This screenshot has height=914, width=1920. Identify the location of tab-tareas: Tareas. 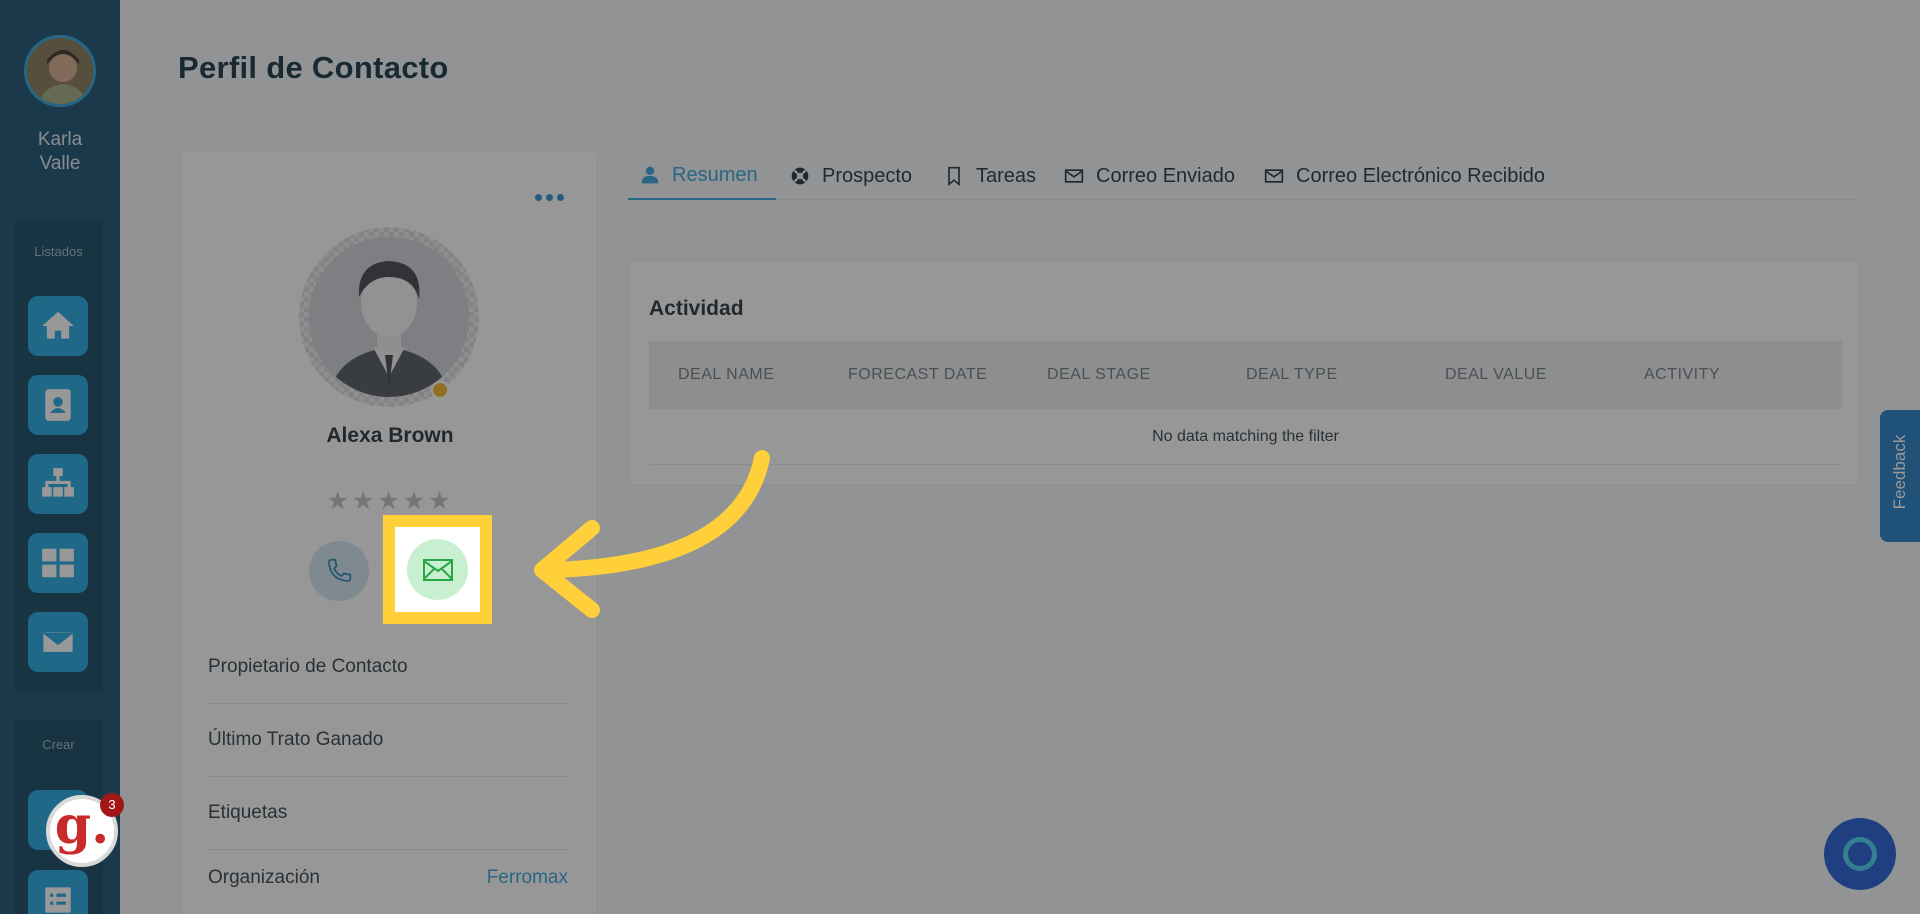
(990, 176).